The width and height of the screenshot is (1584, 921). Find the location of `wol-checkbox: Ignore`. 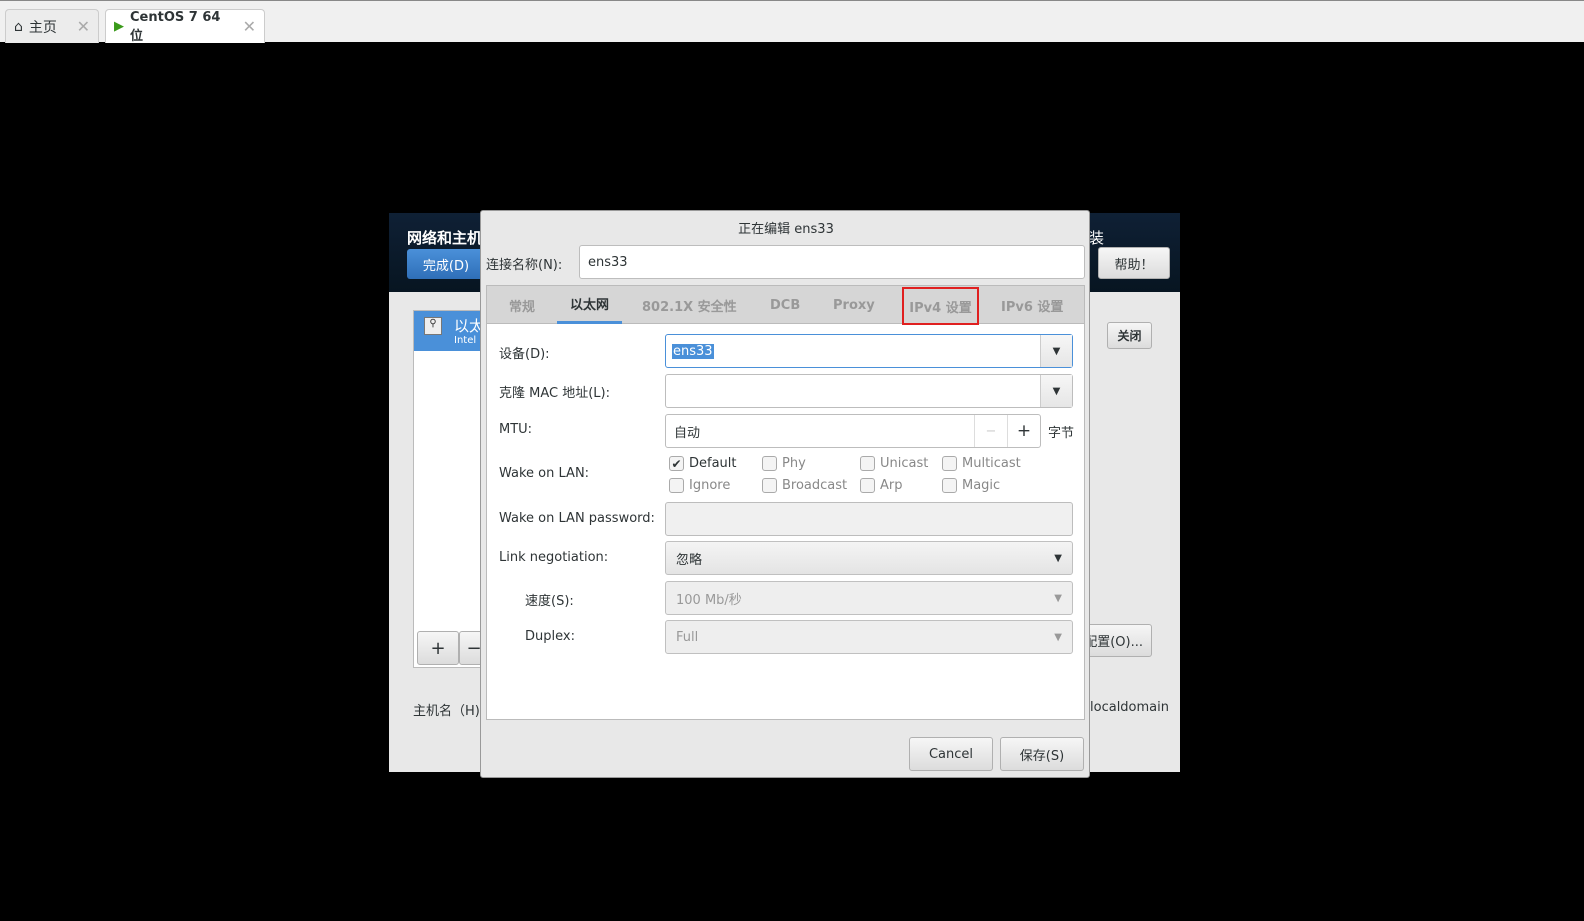

wol-checkbox: Ignore is located at coordinates (699, 485).